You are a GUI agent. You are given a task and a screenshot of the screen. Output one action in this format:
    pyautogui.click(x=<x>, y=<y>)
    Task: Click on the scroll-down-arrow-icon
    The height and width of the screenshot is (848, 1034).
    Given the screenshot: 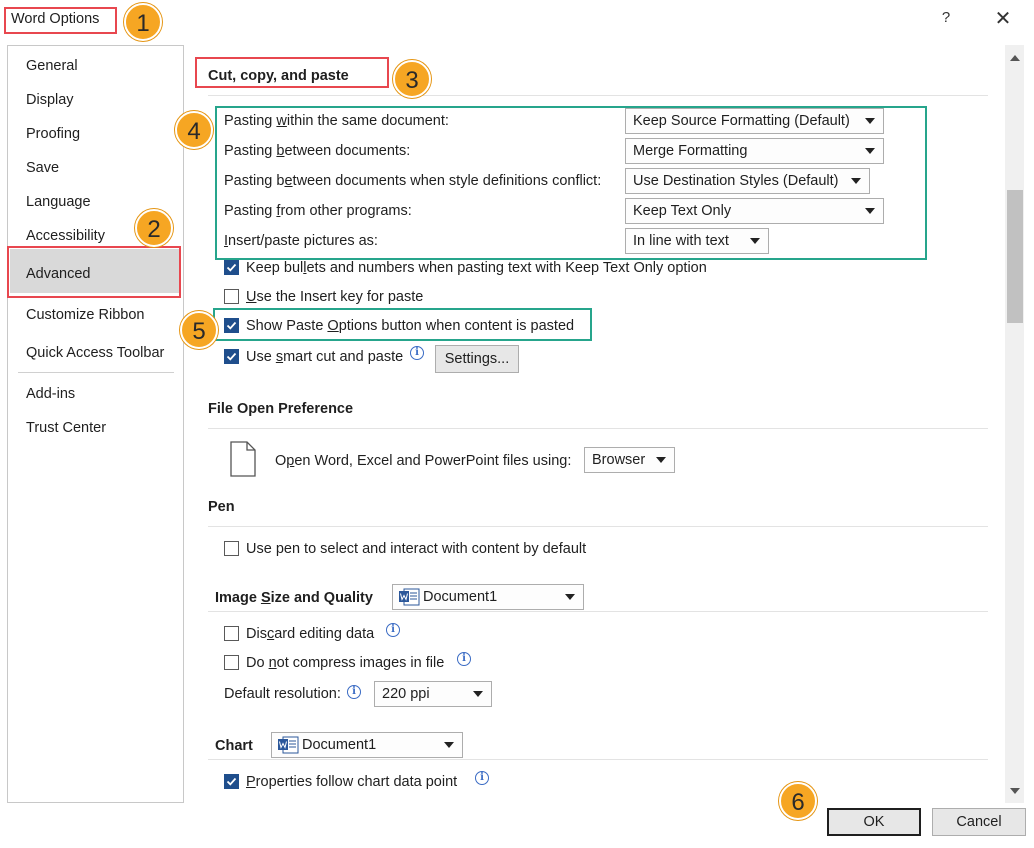 What is the action you would take?
    pyautogui.click(x=1015, y=791)
    